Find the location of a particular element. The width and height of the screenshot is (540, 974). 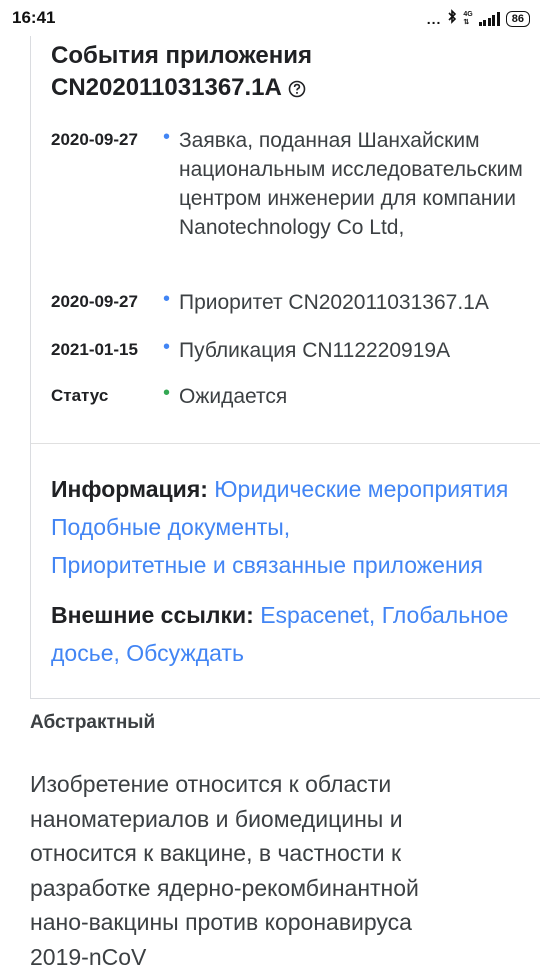

link-legal-events: Юридические мероприятия is located at coordinates (361, 489).